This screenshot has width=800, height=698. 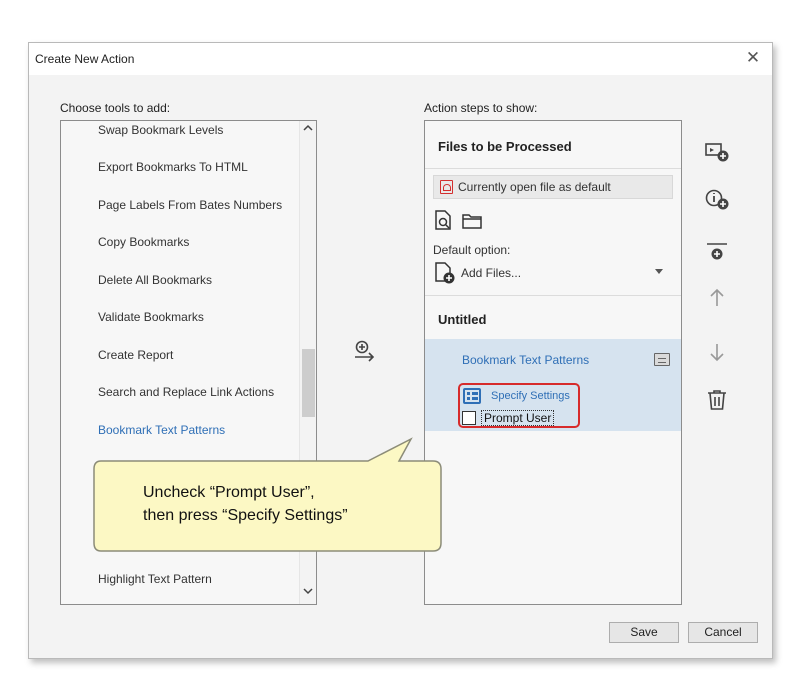 I want to click on specify-settings-label: Specify Settings, so click(x=530, y=396).